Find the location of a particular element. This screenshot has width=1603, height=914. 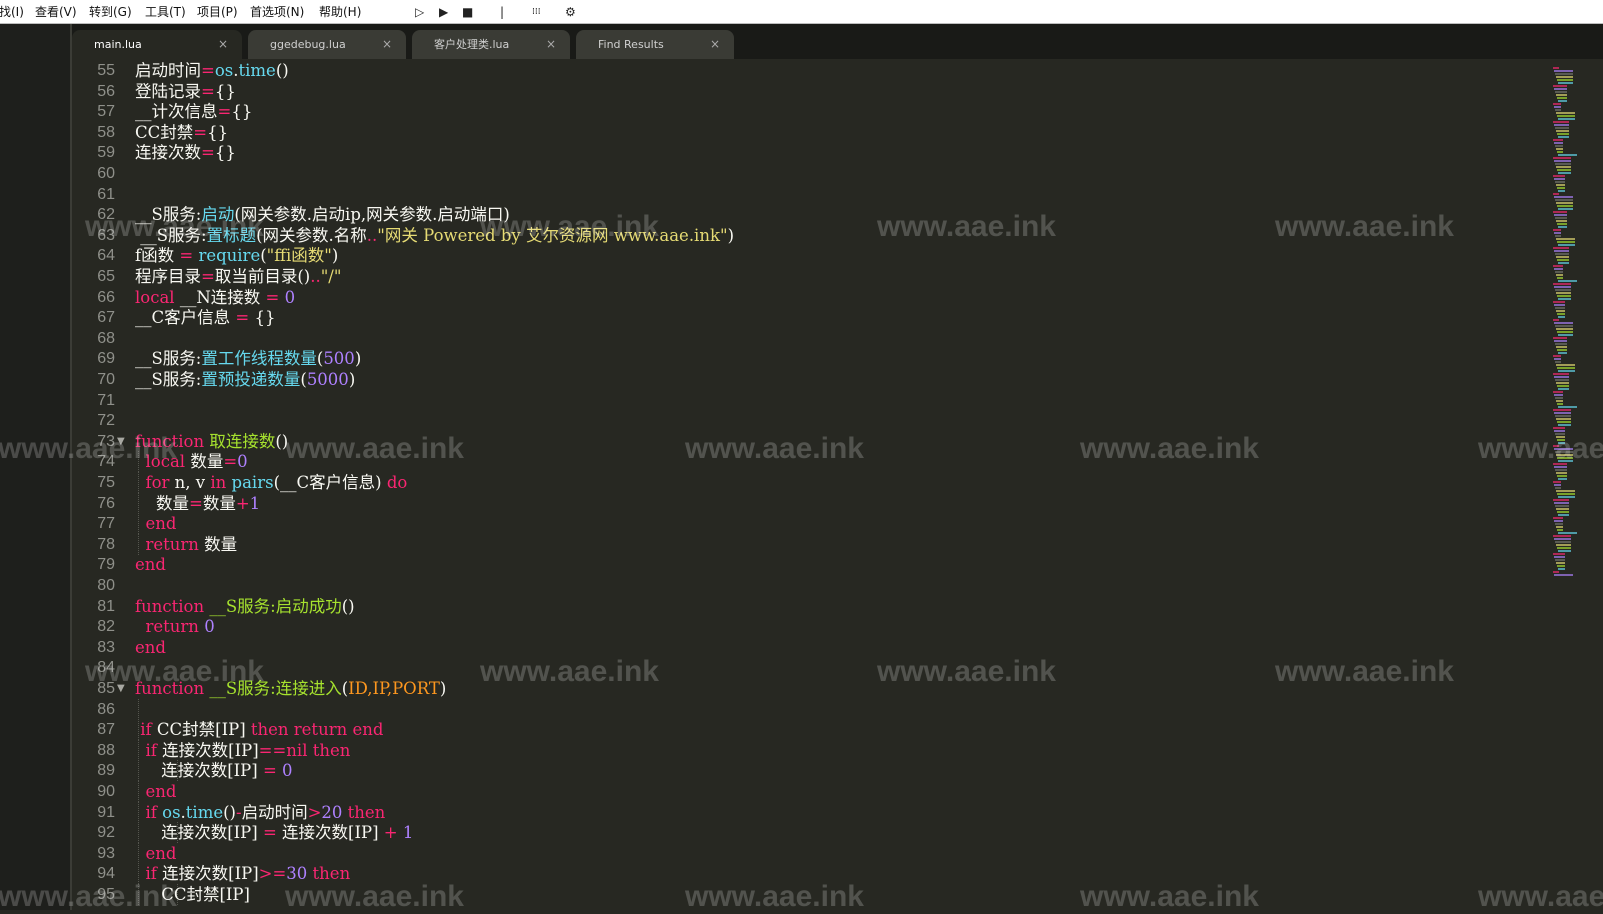

line-number: 72 is located at coordinates (106, 421).